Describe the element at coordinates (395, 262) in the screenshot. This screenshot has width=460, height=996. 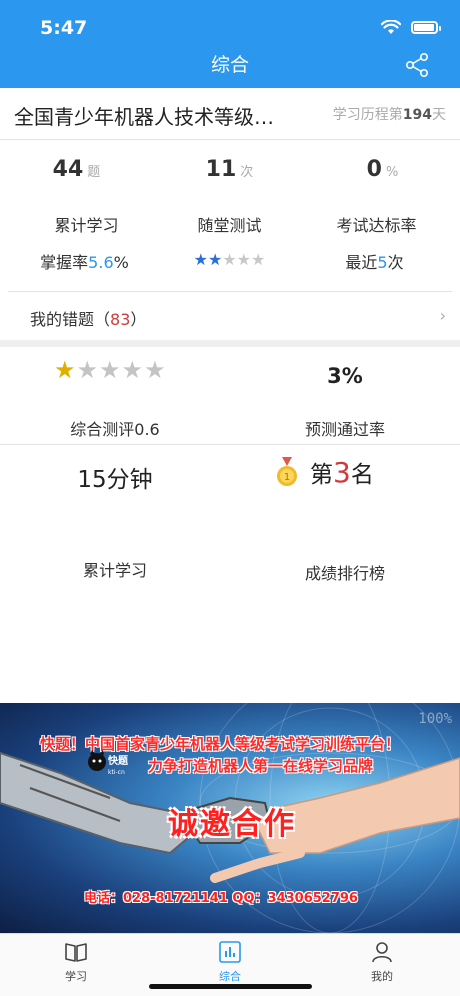
I see `recent-suffix: 次` at that location.